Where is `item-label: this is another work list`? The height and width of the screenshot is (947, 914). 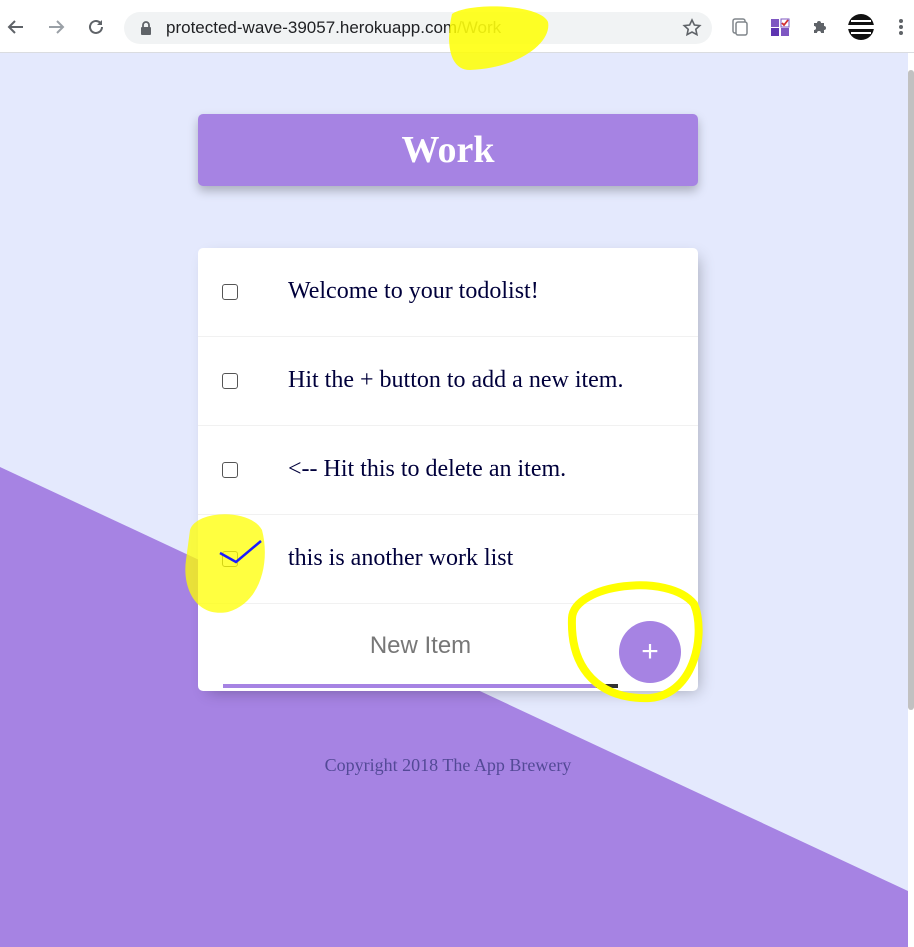 item-label: this is another work list is located at coordinates (401, 558).